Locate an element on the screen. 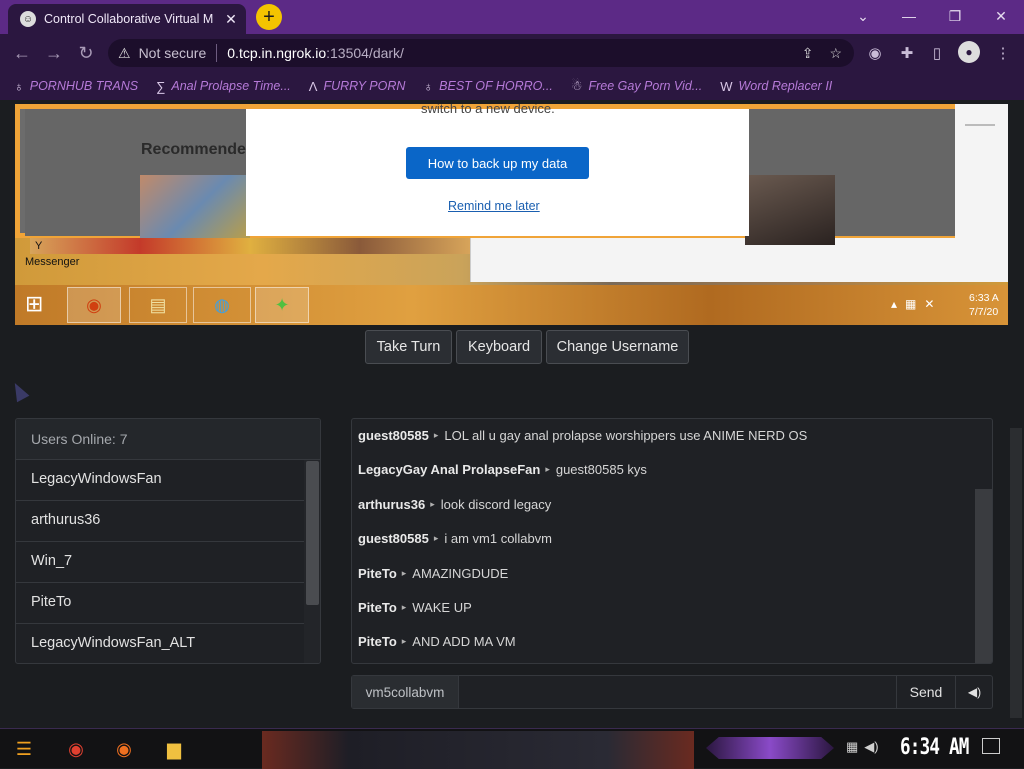  menu-kebab-icon: ⋮ is located at coordinates (1003, 53).